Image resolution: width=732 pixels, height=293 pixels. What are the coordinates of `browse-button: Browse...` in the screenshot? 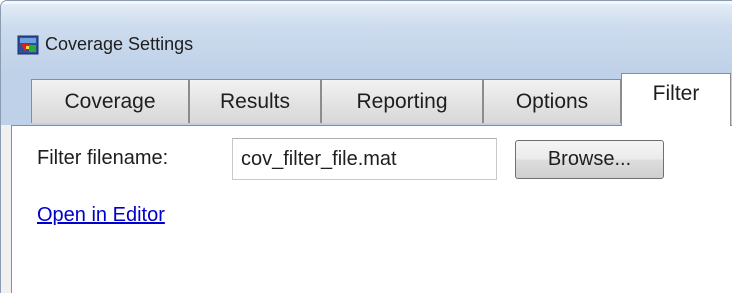 It's located at (589, 159).